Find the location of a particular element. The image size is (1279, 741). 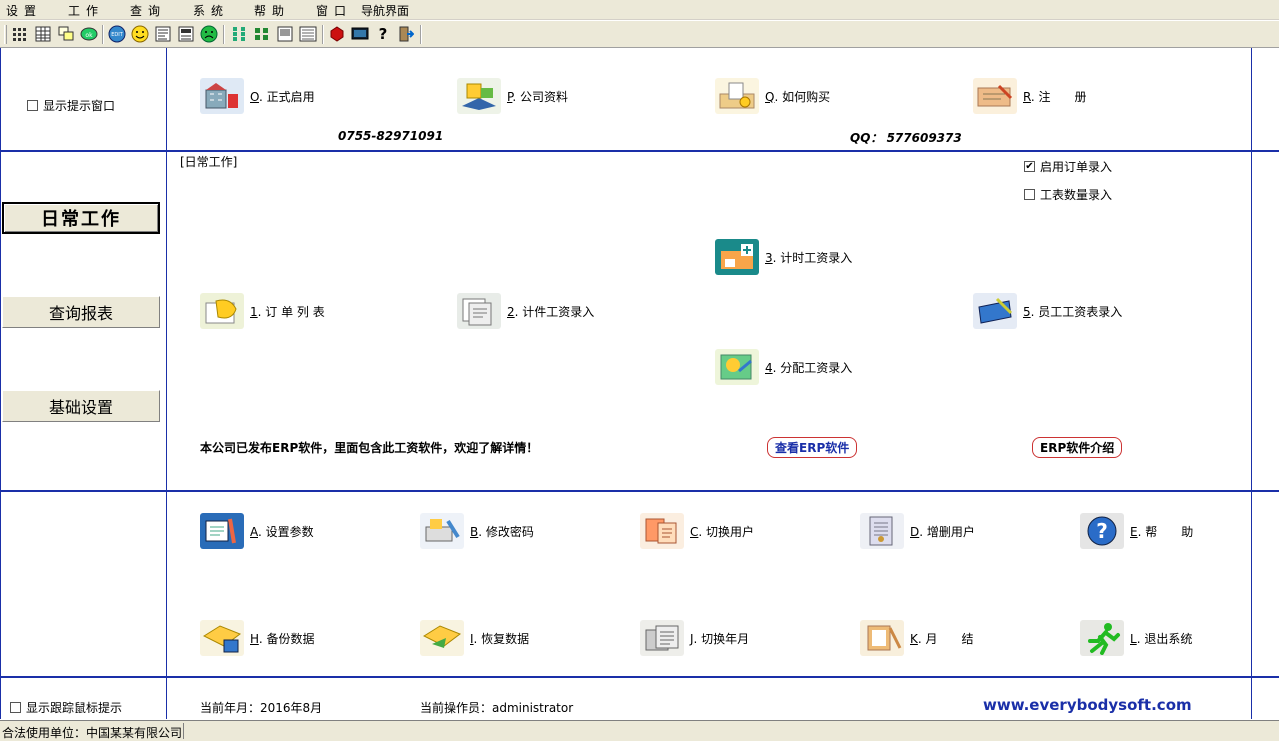

nav-query-report-button: 查询报表 is located at coordinates (81, 312).